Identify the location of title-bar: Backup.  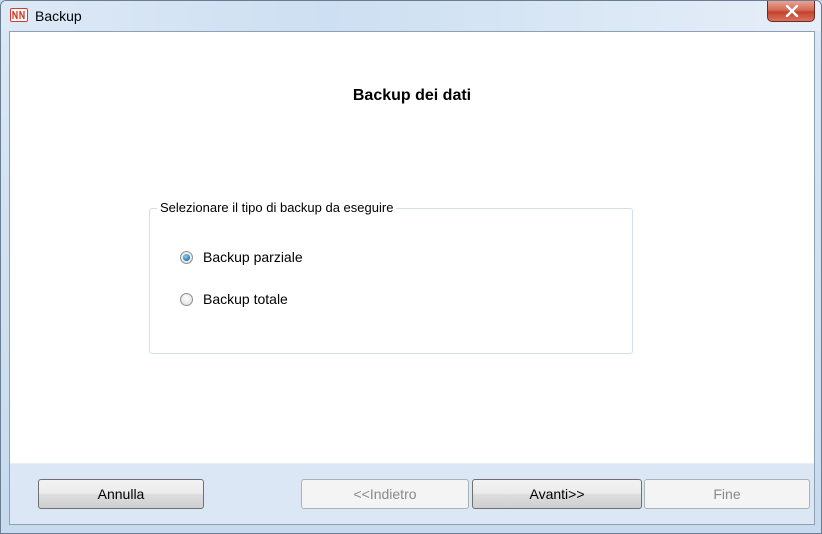
(411, 16).